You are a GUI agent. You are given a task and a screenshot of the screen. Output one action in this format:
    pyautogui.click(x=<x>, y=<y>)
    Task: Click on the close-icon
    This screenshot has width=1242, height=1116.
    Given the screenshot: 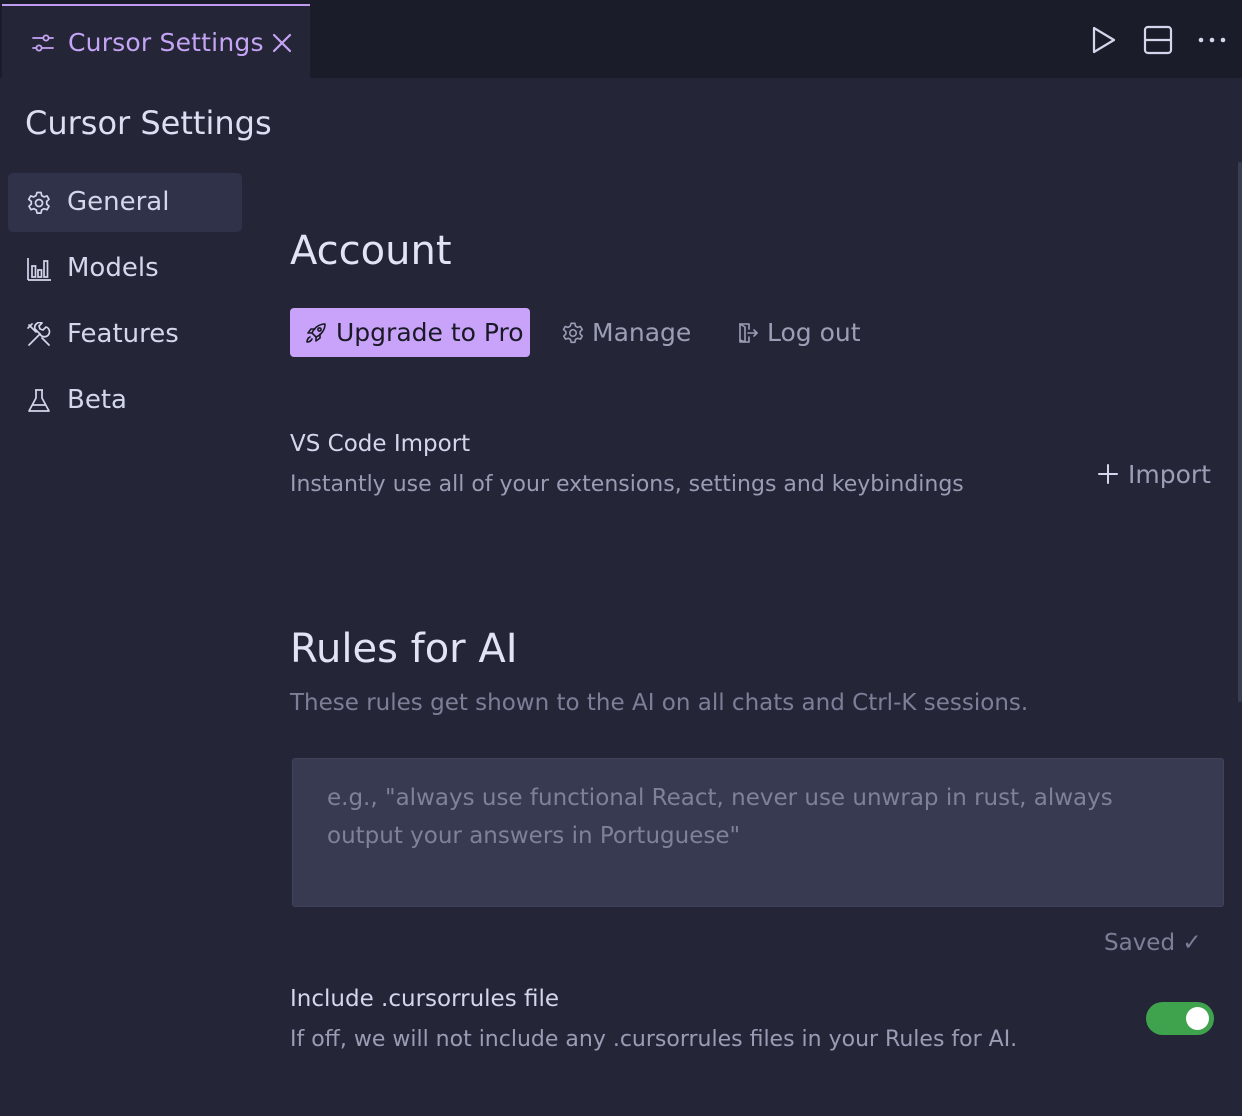 What is the action you would take?
    pyautogui.click(x=282, y=43)
    